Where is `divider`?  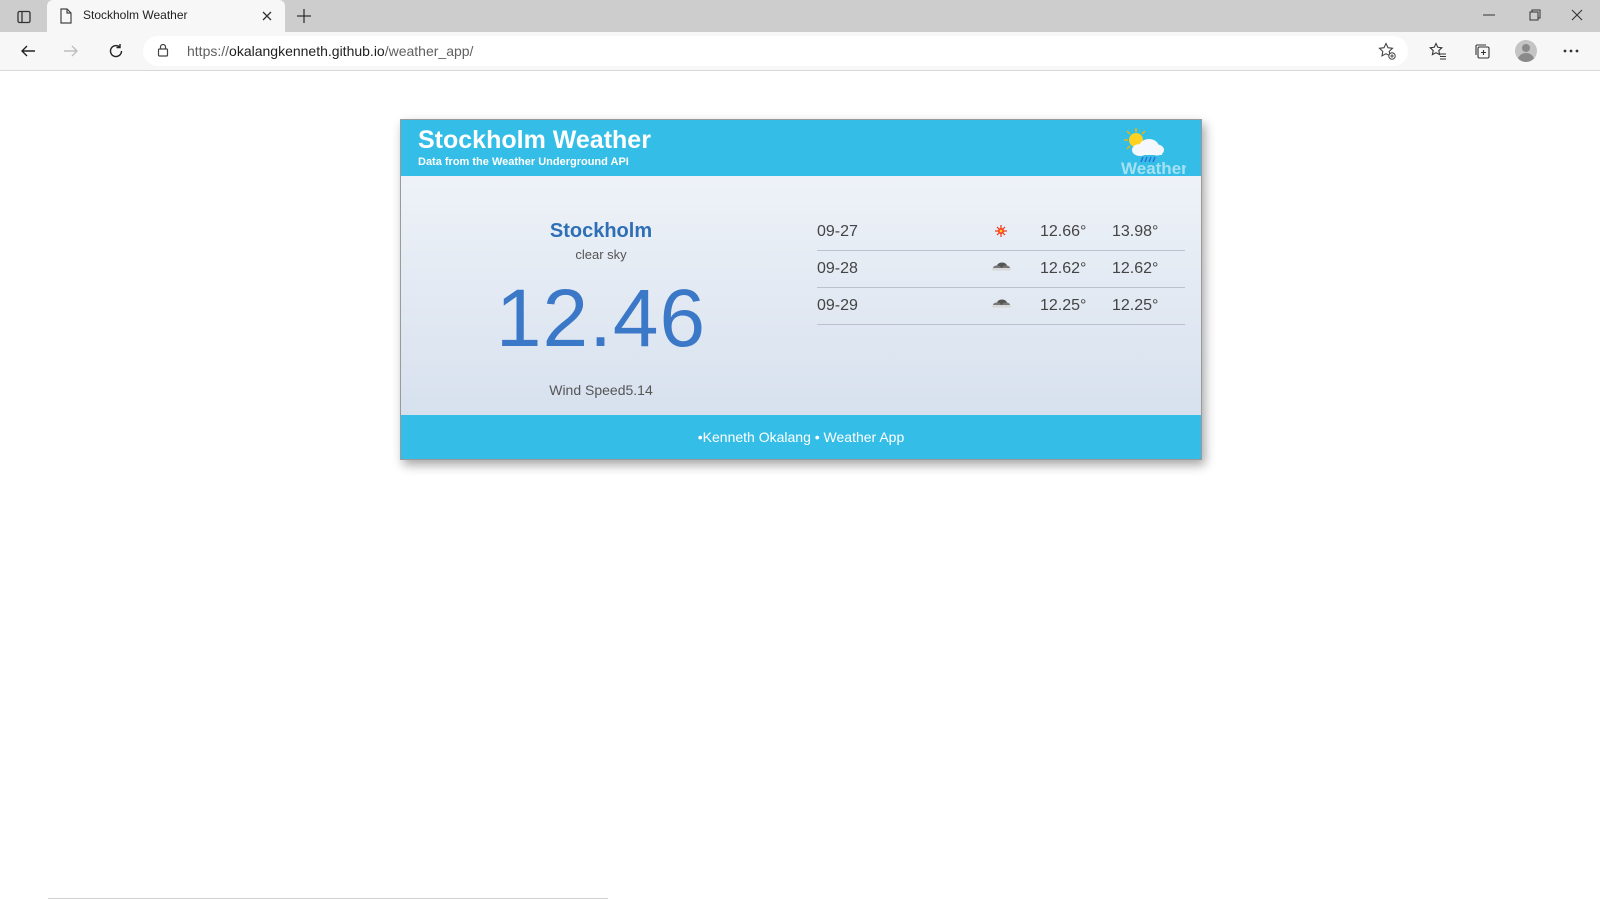
divider is located at coordinates (328, 898).